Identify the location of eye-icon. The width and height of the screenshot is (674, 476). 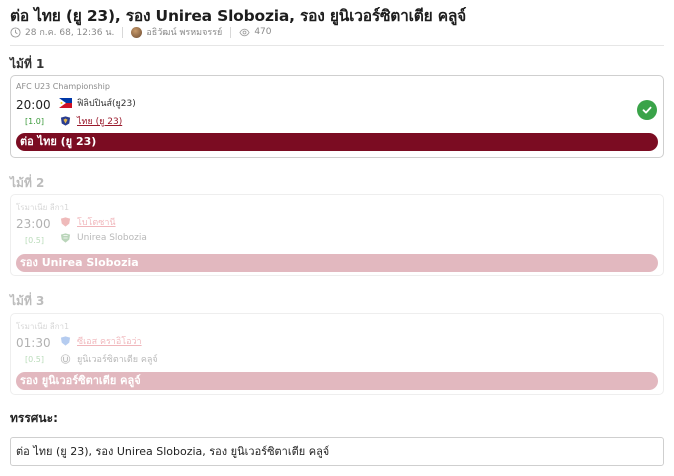
(244, 32).